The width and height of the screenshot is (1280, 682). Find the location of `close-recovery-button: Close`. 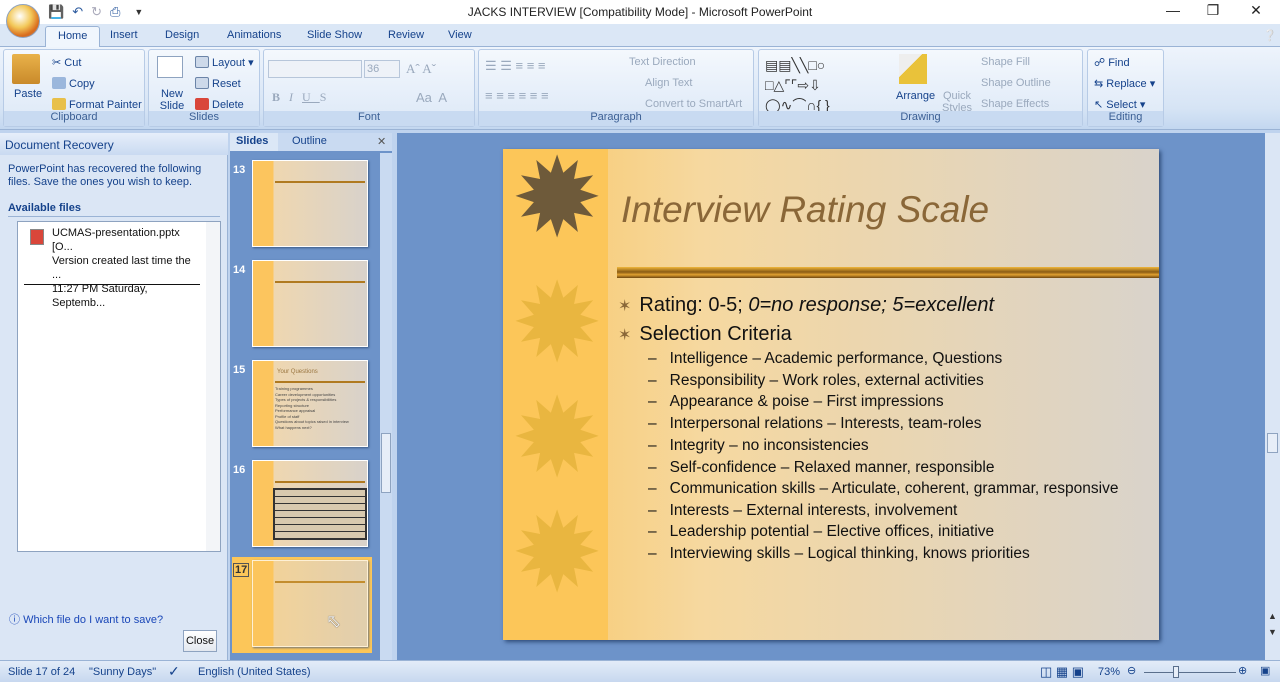

close-recovery-button: Close is located at coordinates (200, 641).